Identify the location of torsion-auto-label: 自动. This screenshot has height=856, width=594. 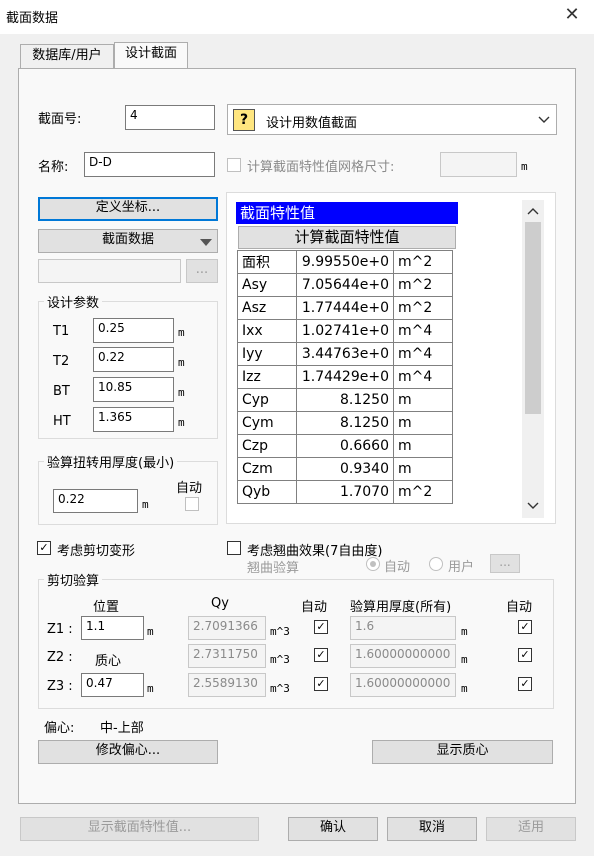
(189, 488).